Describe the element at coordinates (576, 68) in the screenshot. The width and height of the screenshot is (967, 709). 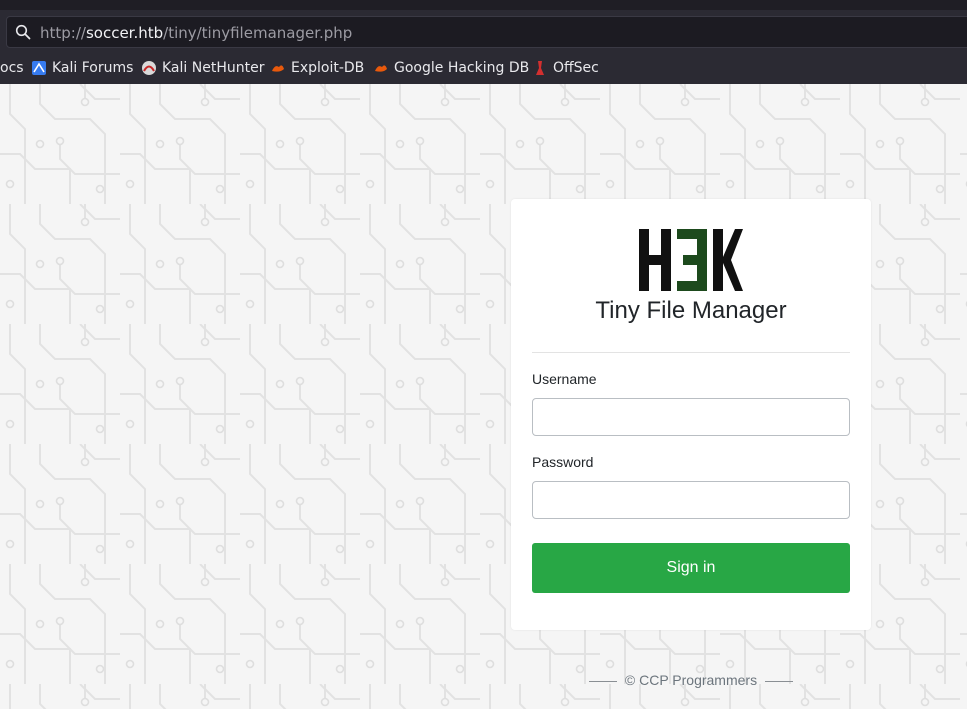
I see `bookmark-label: OffSec` at that location.